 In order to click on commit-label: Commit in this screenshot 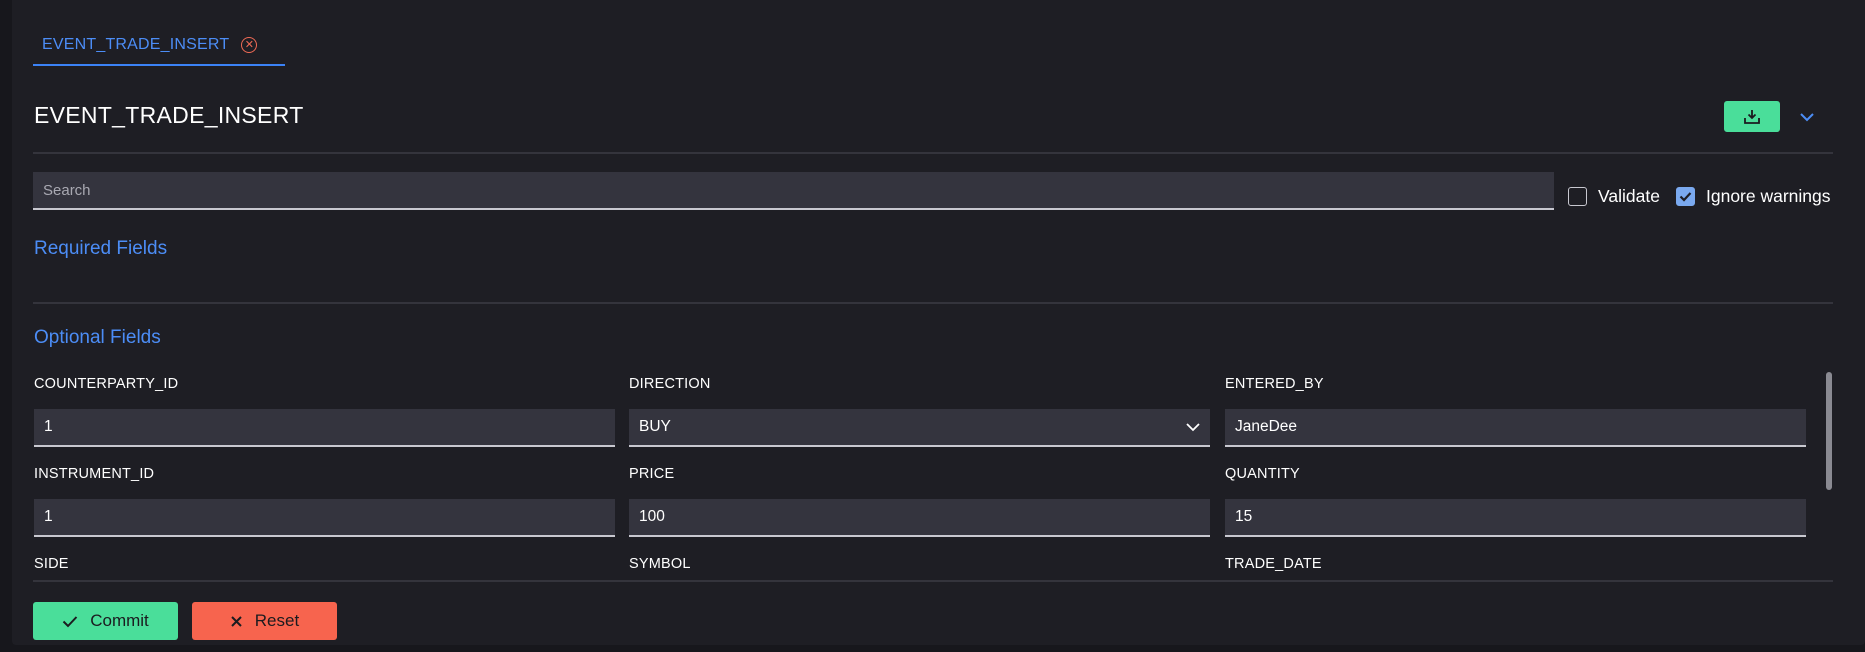, I will do `click(119, 620)`.